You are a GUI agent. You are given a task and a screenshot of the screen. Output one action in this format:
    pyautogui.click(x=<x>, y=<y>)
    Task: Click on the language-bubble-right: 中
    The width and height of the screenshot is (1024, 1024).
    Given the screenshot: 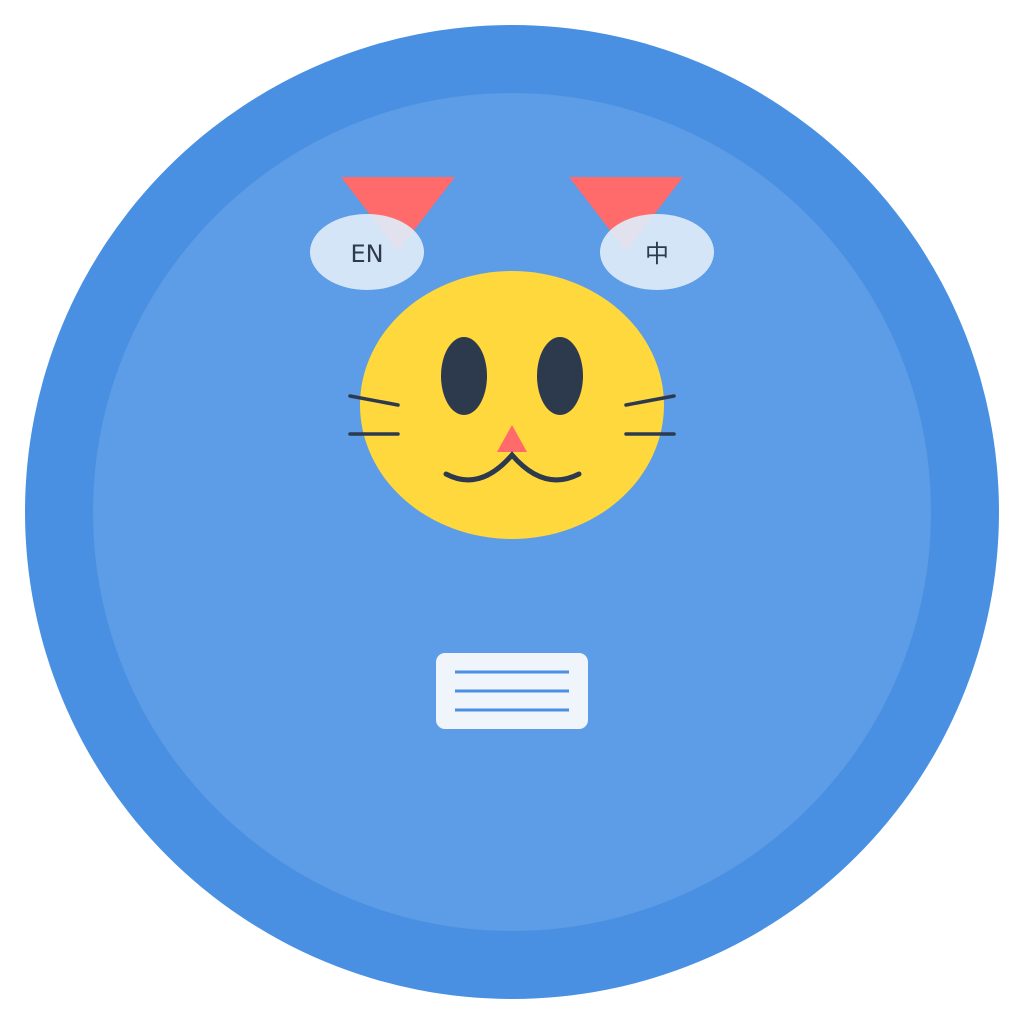 What is the action you would take?
    pyautogui.click(x=657, y=252)
    